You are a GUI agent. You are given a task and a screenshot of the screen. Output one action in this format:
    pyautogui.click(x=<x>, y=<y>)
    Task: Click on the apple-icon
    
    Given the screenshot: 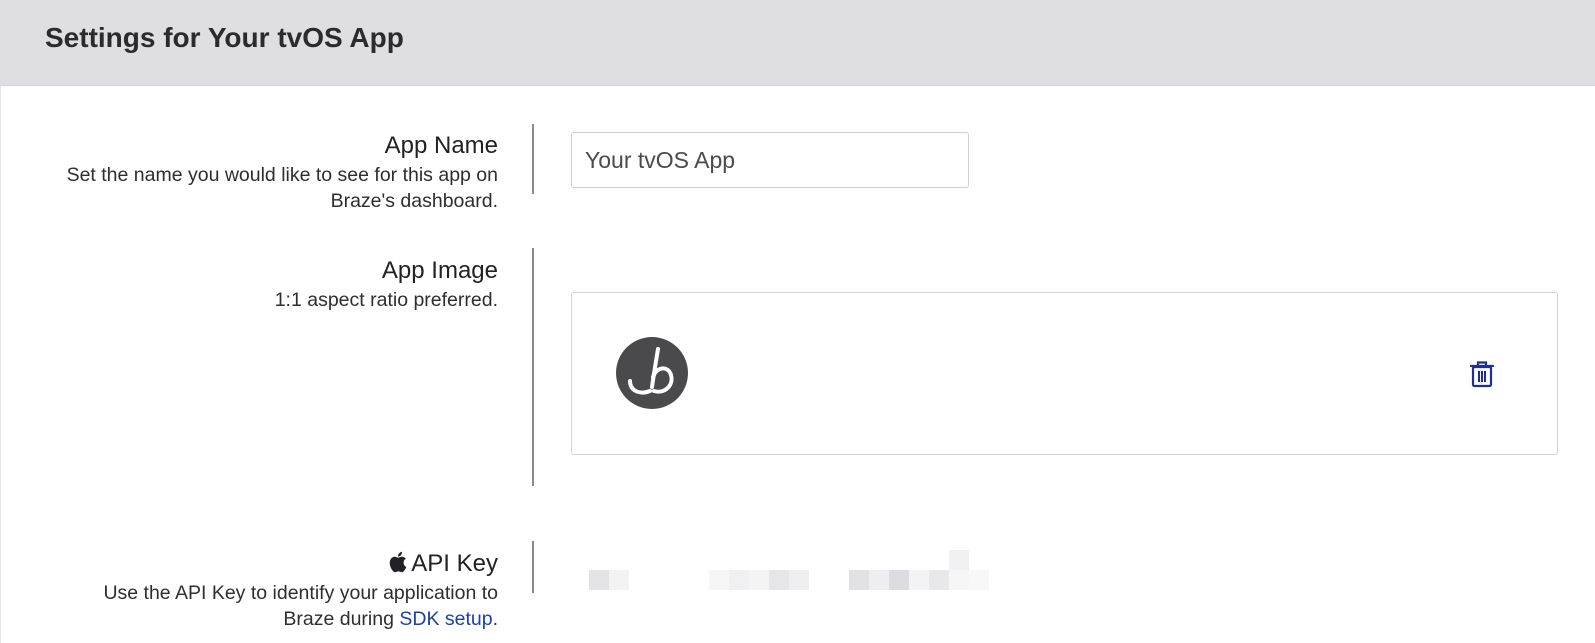 What is the action you would take?
    pyautogui.click(x=398, y=562)
    